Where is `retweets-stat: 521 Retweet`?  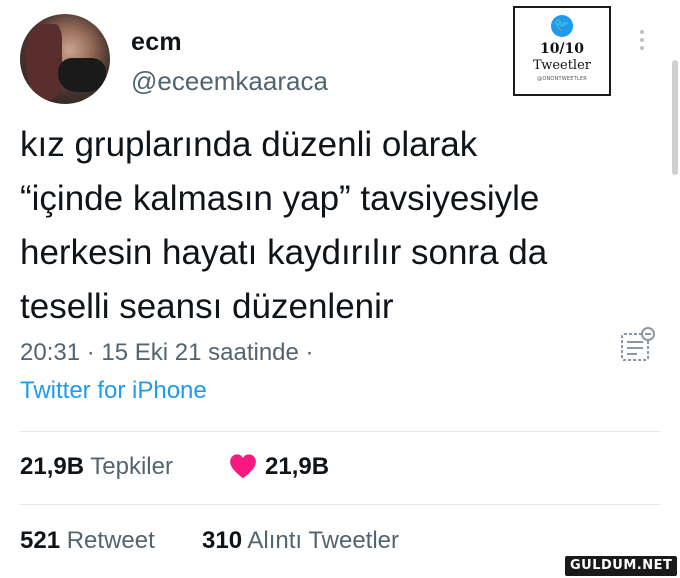
retweets-stat: 521 Retweet is located at coordinates (87, 541).